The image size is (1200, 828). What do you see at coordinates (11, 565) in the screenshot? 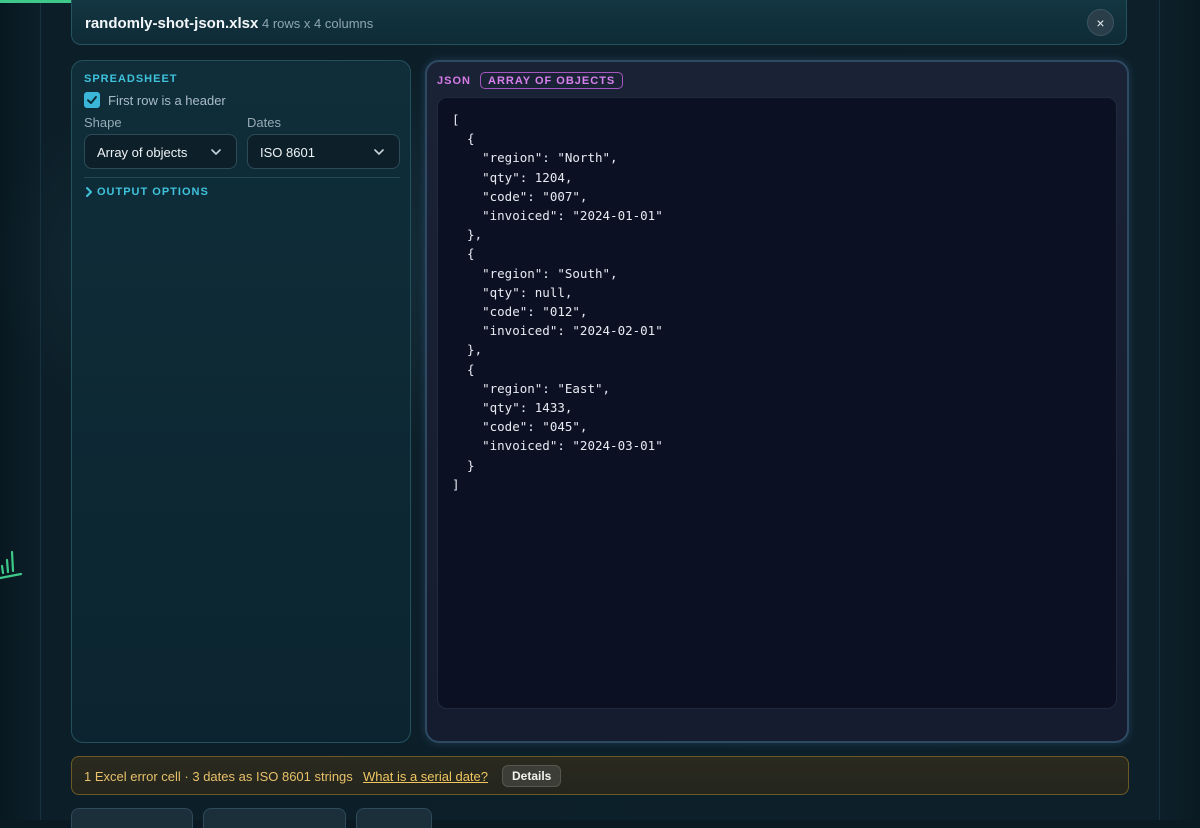
I see `chart-logo-icon` at bounding box center [11, 565].